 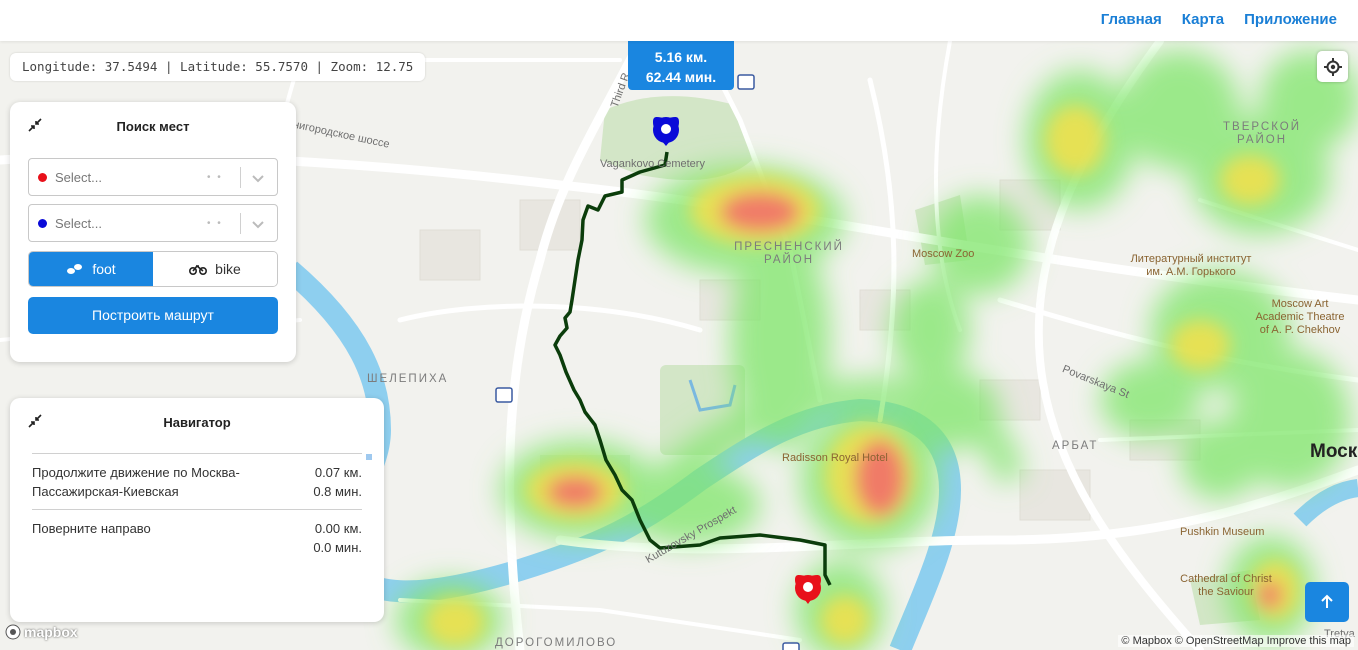 What do you see at coordinates (1290, 19) in the screenshot?
I see `nav-link-app: Приложение` at bounding box center [1290, 19].